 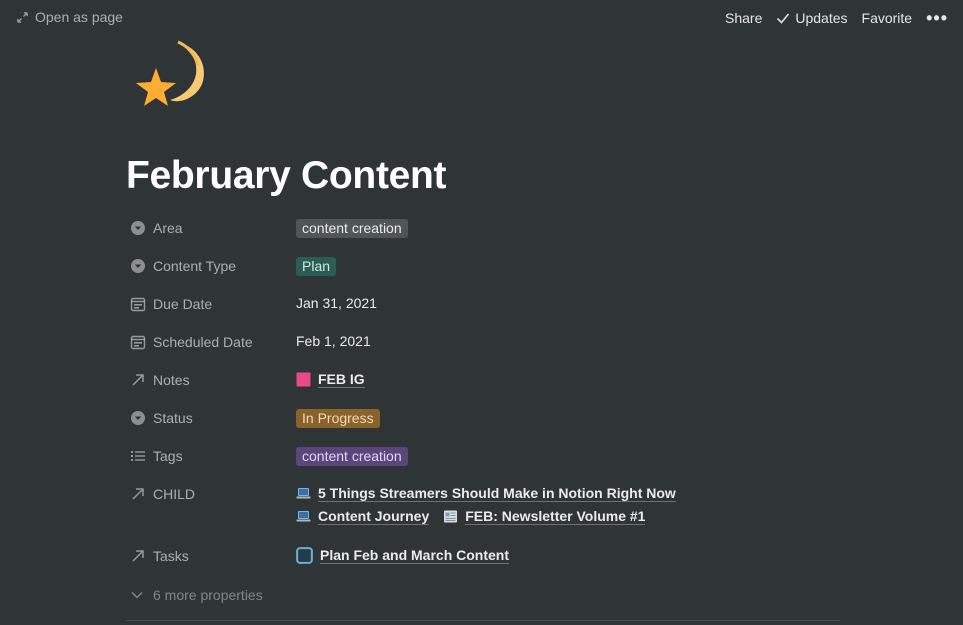 I want to click on scheduled-date-value: Feb 1, 2021, so click(x=333, y=341).